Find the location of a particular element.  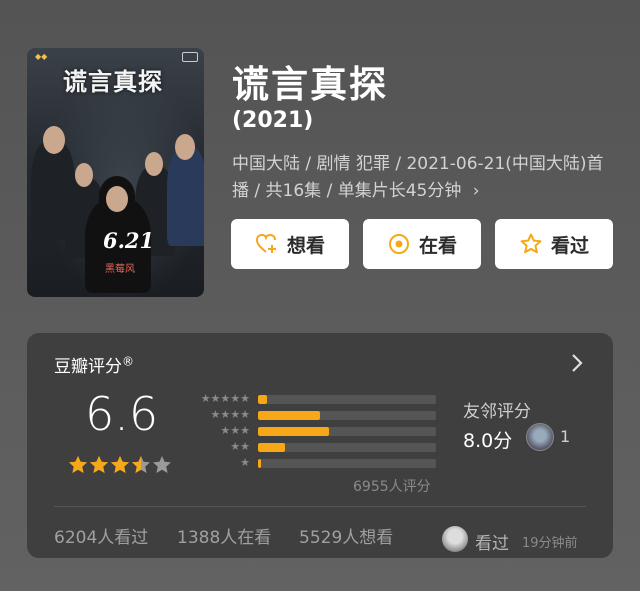

my-mark-time: 19分钟前 is located at coordinates (550, 543).